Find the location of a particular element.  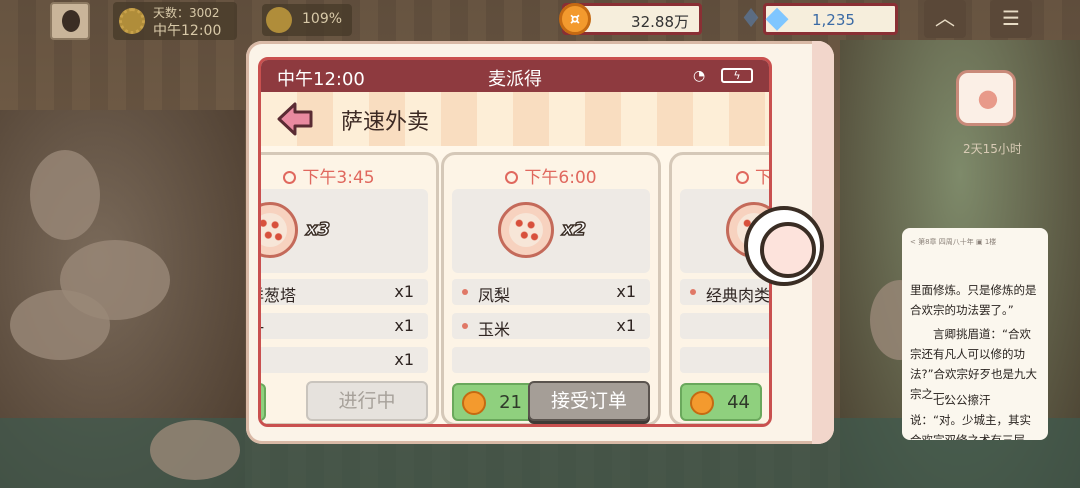

phone-status-bar: 中午12:00 麦派得 ◔ ϟ is located at coordinates (515, 76).